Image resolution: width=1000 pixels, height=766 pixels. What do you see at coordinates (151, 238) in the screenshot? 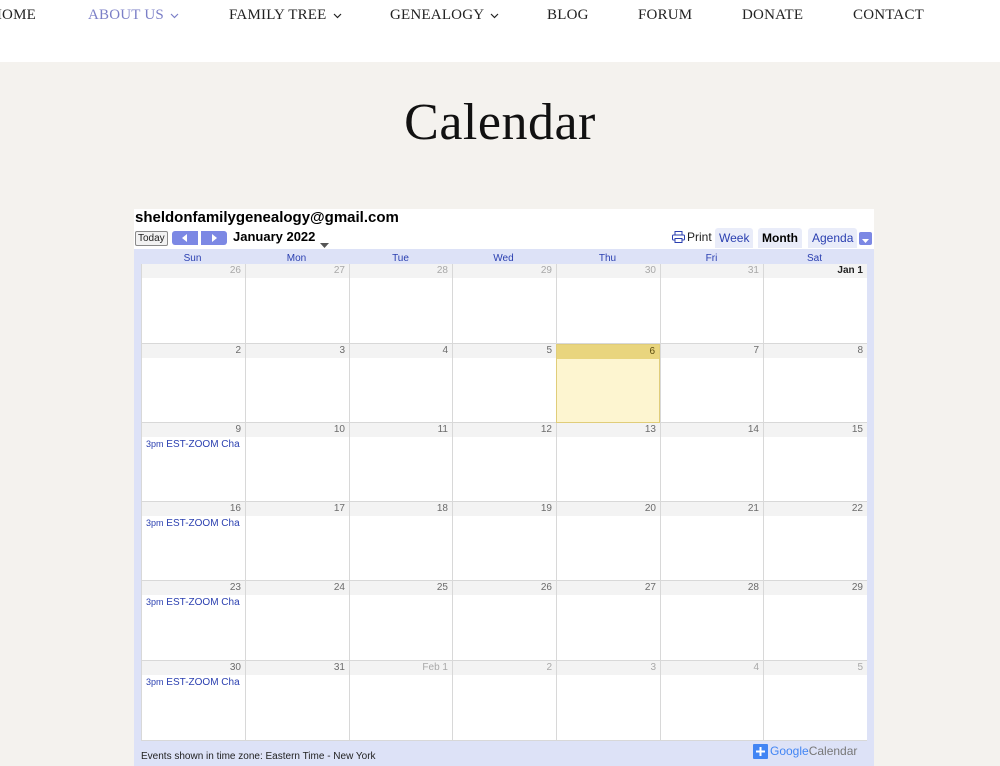
I see `today-button: Today` at bounding box center [151, 238].